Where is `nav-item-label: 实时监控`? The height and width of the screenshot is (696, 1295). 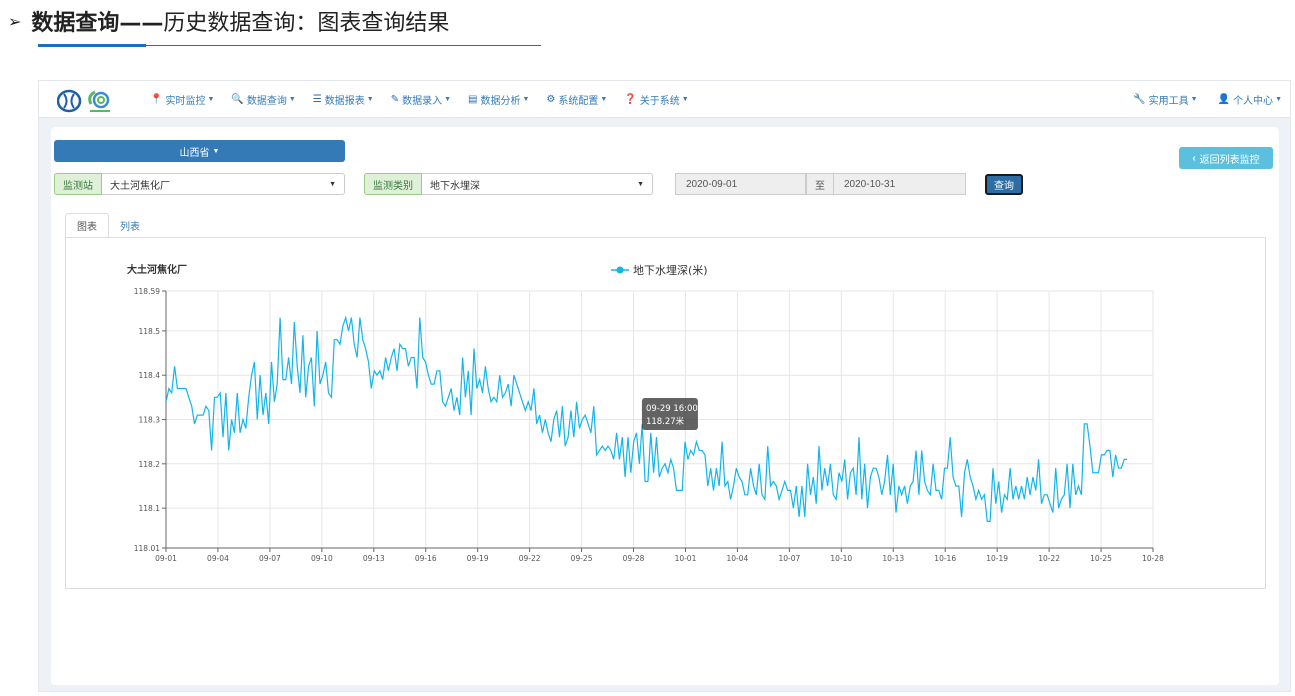
nav-item-label: 实时监控 is located at coordinates (185, 101).